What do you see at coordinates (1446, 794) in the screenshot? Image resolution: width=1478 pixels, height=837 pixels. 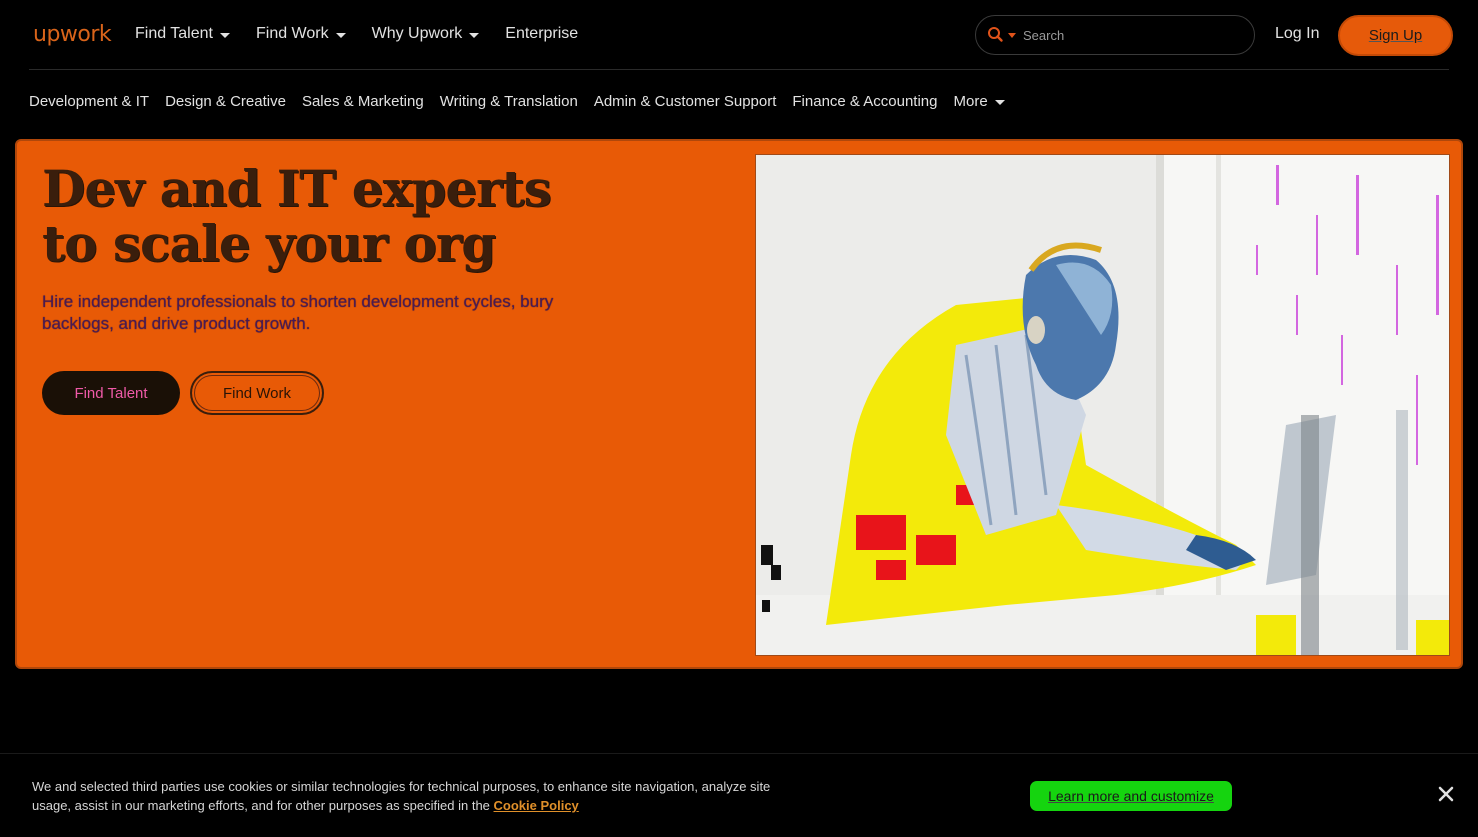 I see `close-icon` at bounding box center [1446, 794].